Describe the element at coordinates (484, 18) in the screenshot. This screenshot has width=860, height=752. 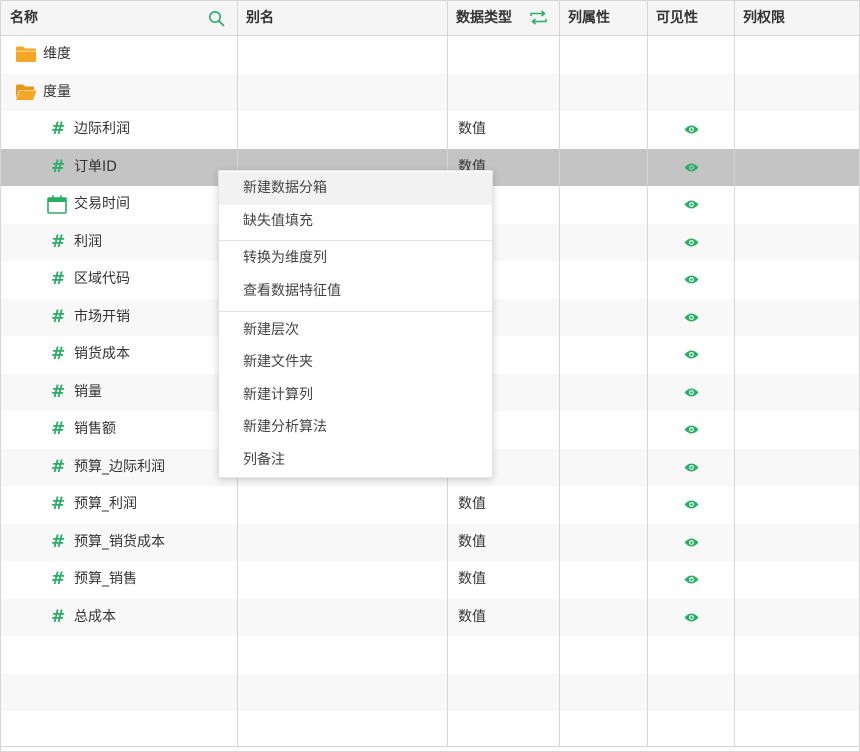
I see `header-data-type: 数据类型` at that location.